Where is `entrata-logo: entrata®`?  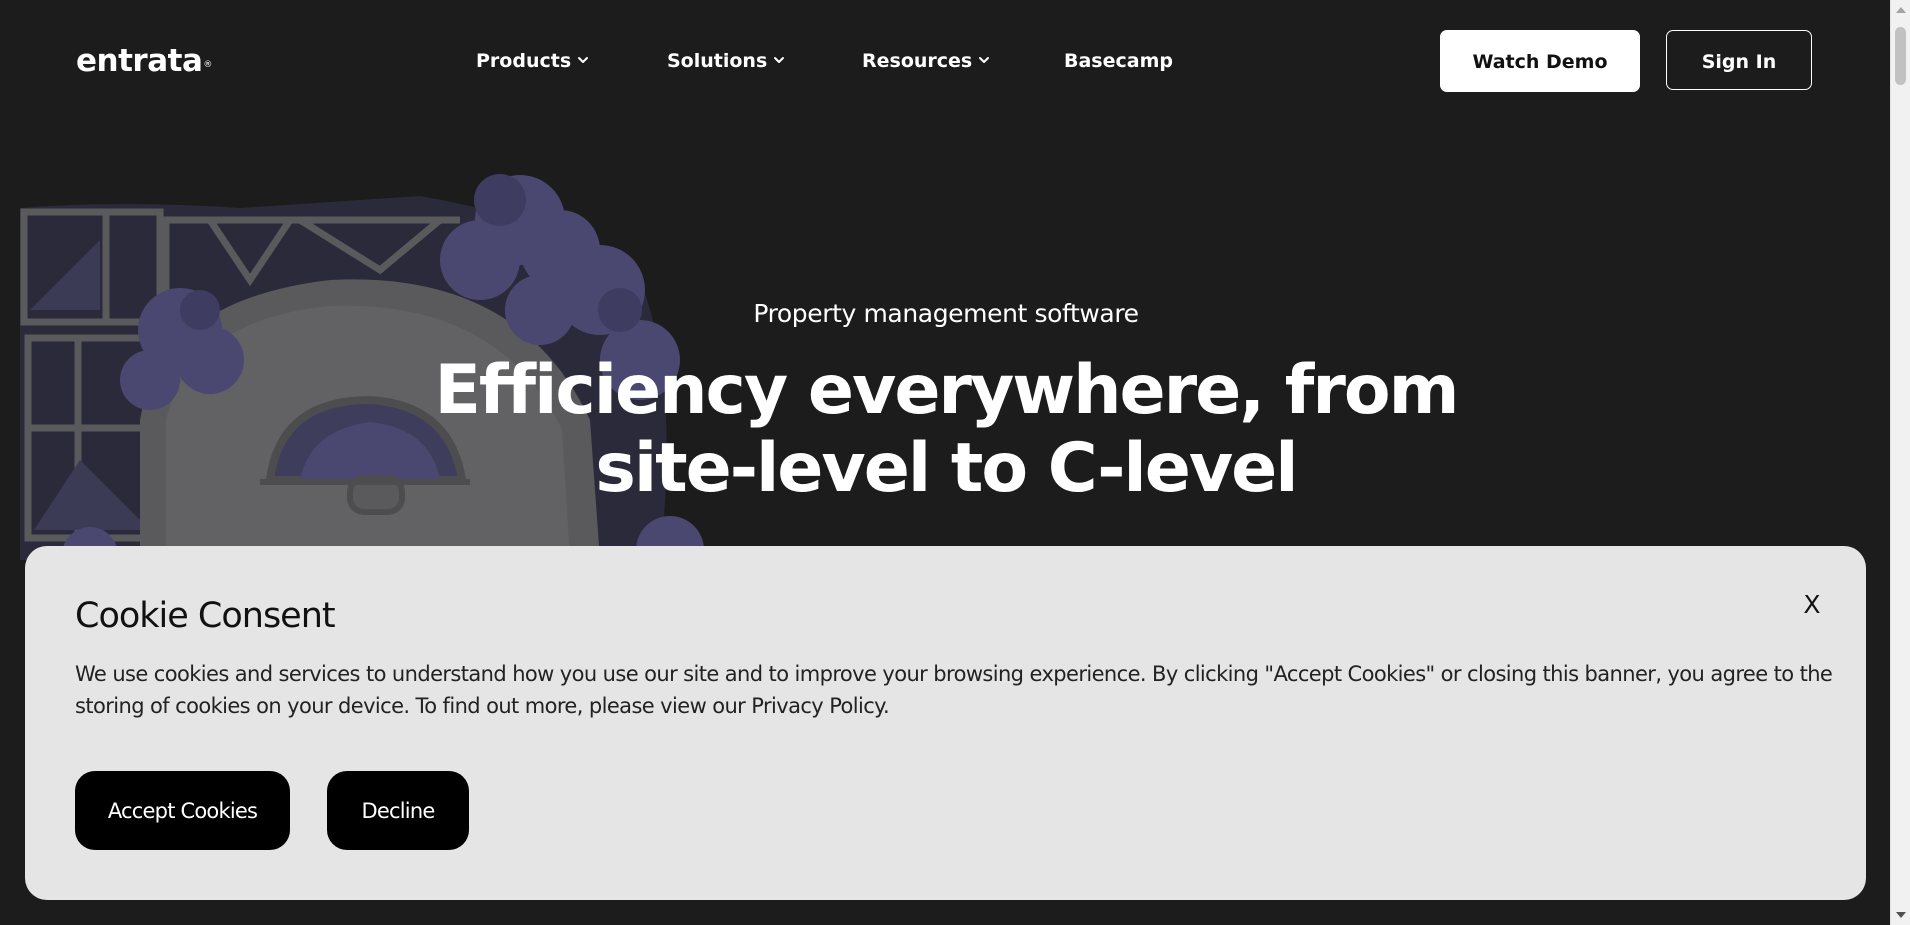
entrata-logo: entrata® is located at coordinates (144, 61).